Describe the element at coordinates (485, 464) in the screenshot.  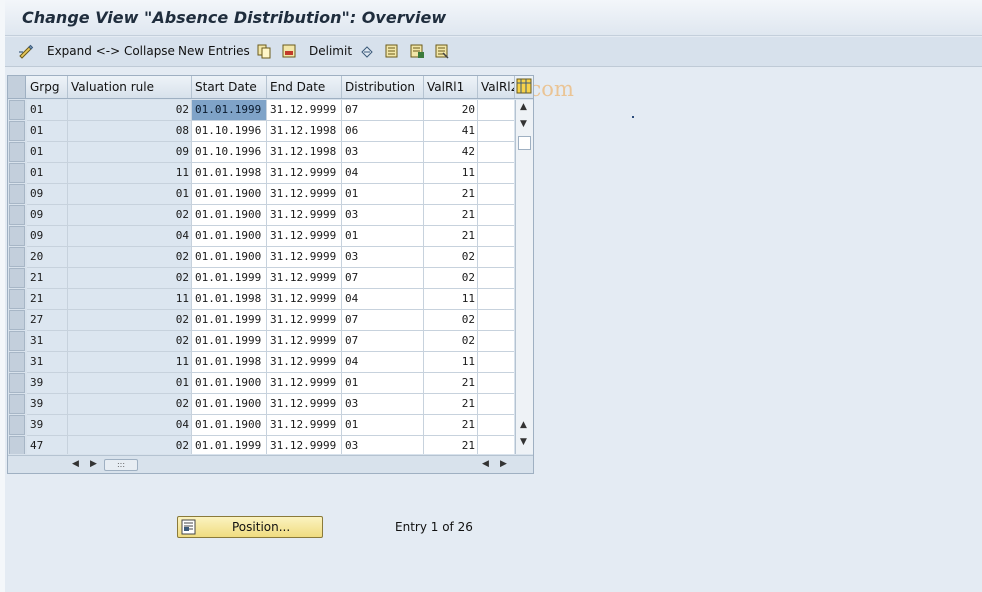
I see `scroll-far-left-icon: ◀` at that location.